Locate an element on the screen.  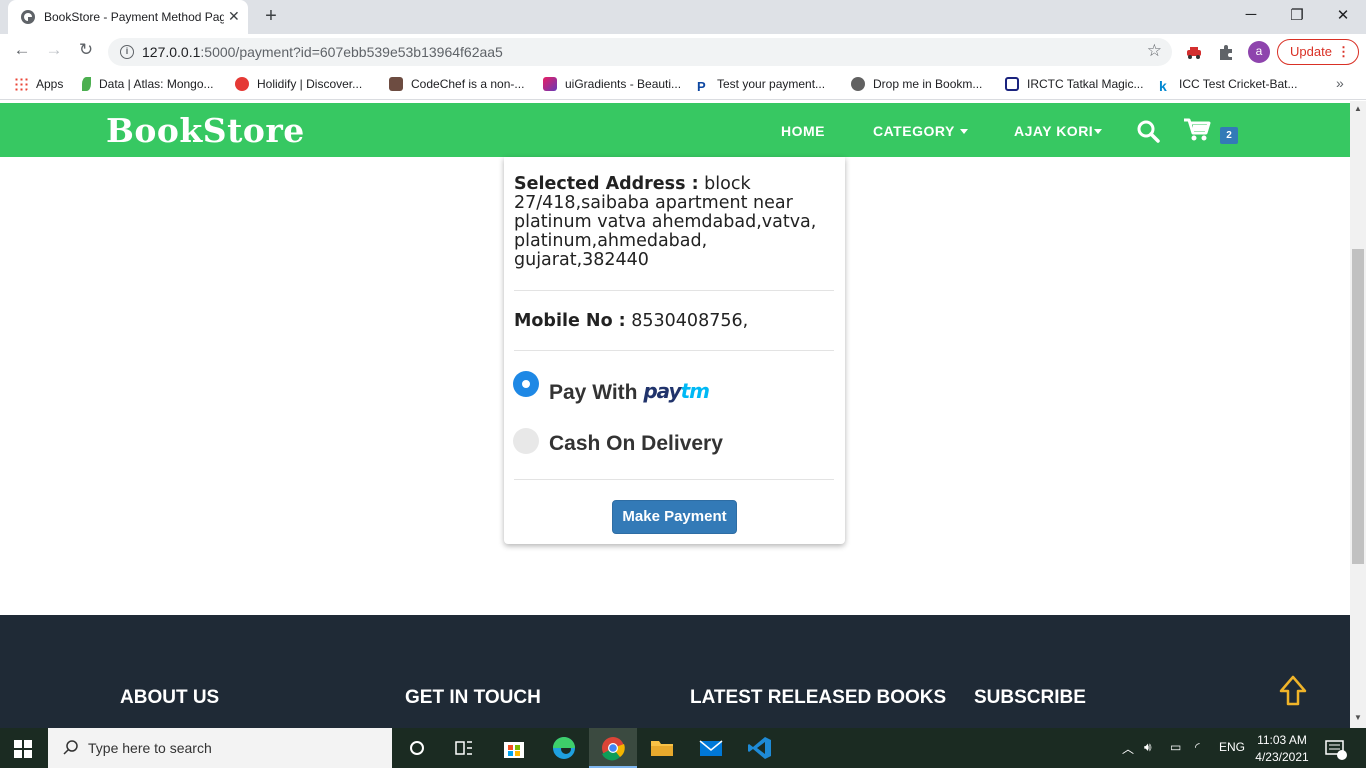
mobile-number: Mobile No : 8530408756, is located at coordinates (631, 321).